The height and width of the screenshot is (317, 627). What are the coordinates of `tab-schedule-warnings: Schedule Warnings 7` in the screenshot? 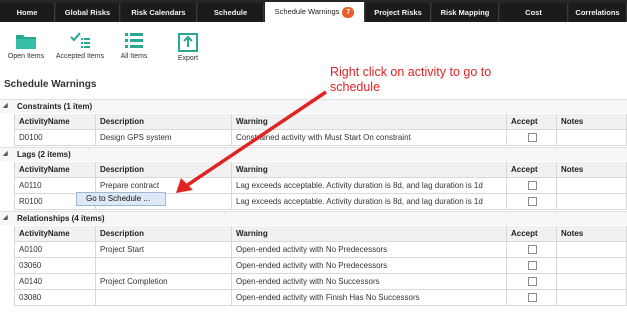 It's located at (315, 12).